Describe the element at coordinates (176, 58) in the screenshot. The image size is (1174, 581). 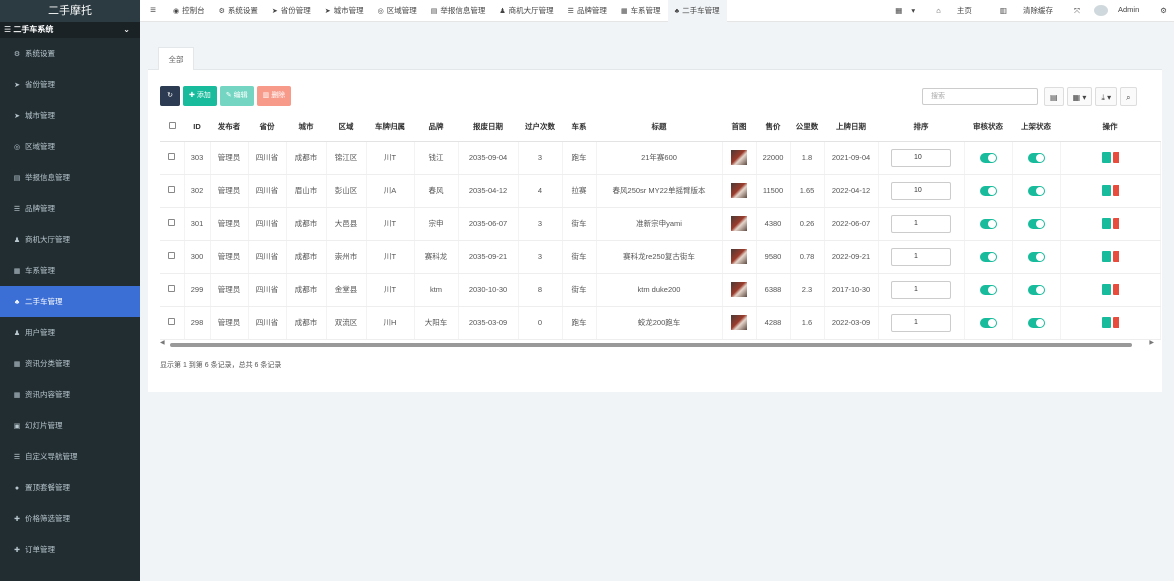
I see `tab-all: 全部` at that location.